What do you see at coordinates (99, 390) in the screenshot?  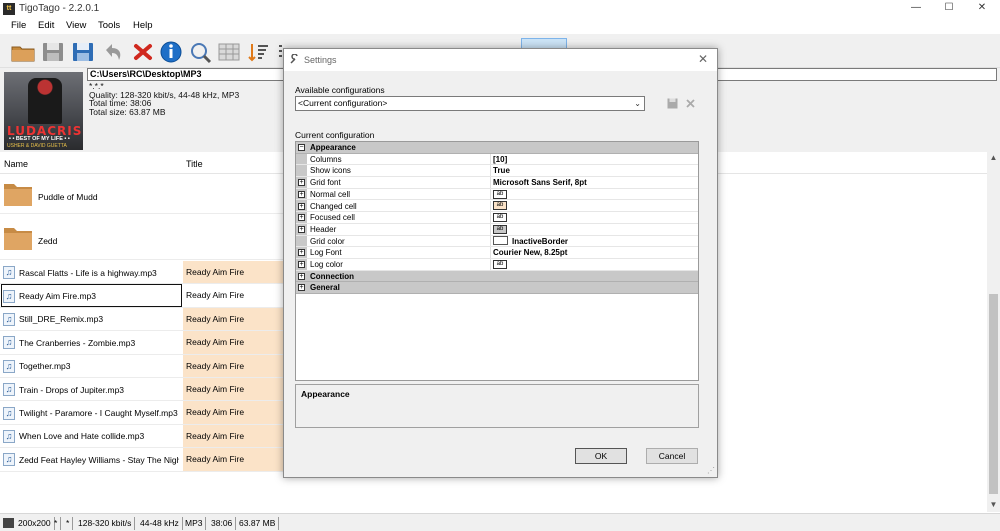 I see `file-name-cell: Train - Drops of Jupiter.mp3` at bounding box center [99, 390].